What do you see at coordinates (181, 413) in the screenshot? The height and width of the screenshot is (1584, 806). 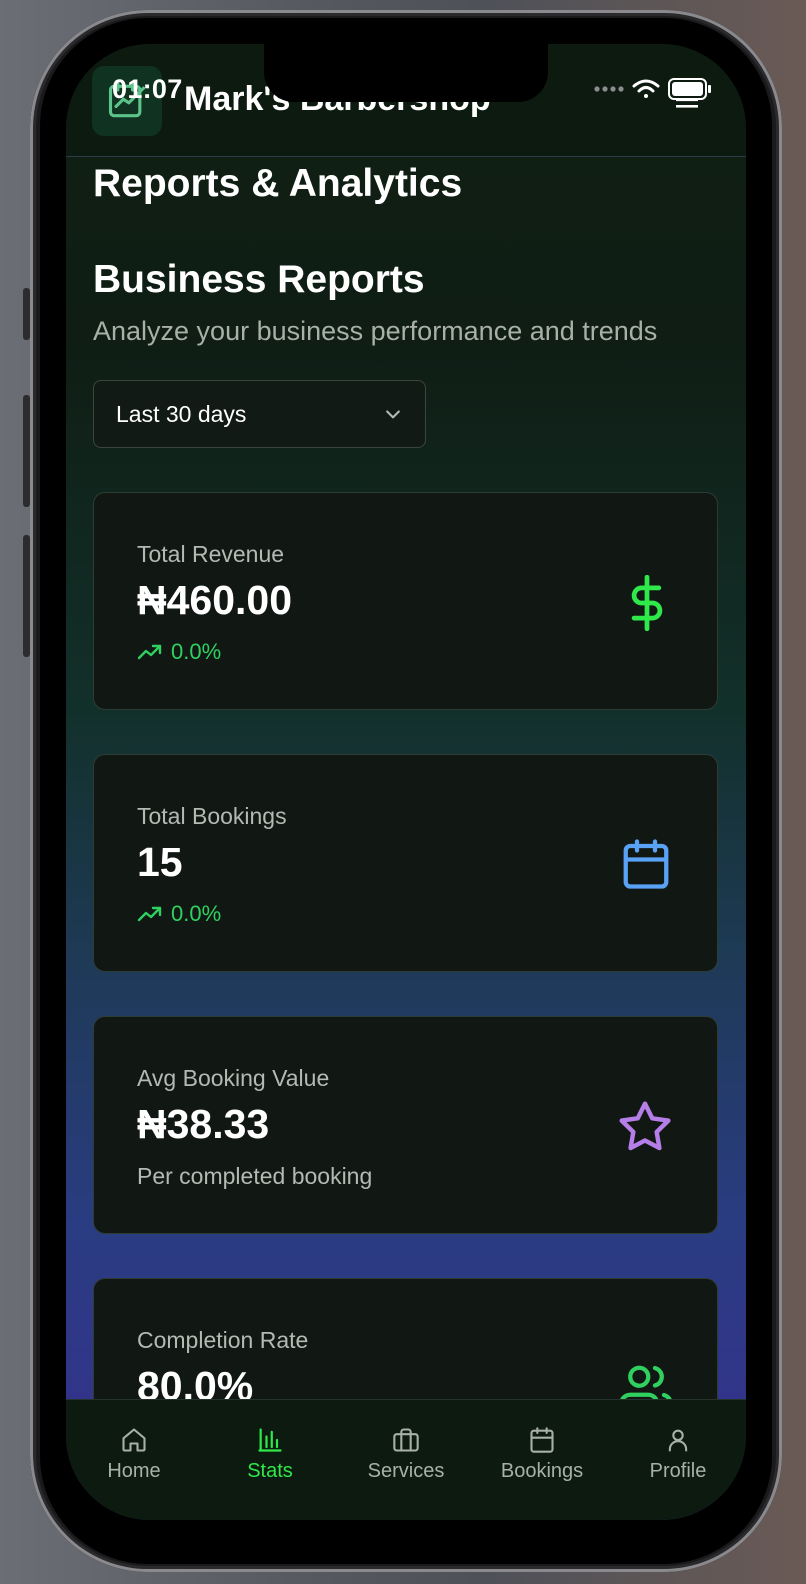 I see `date-range-value: Last 30 days` at bounding box center [181, 413].